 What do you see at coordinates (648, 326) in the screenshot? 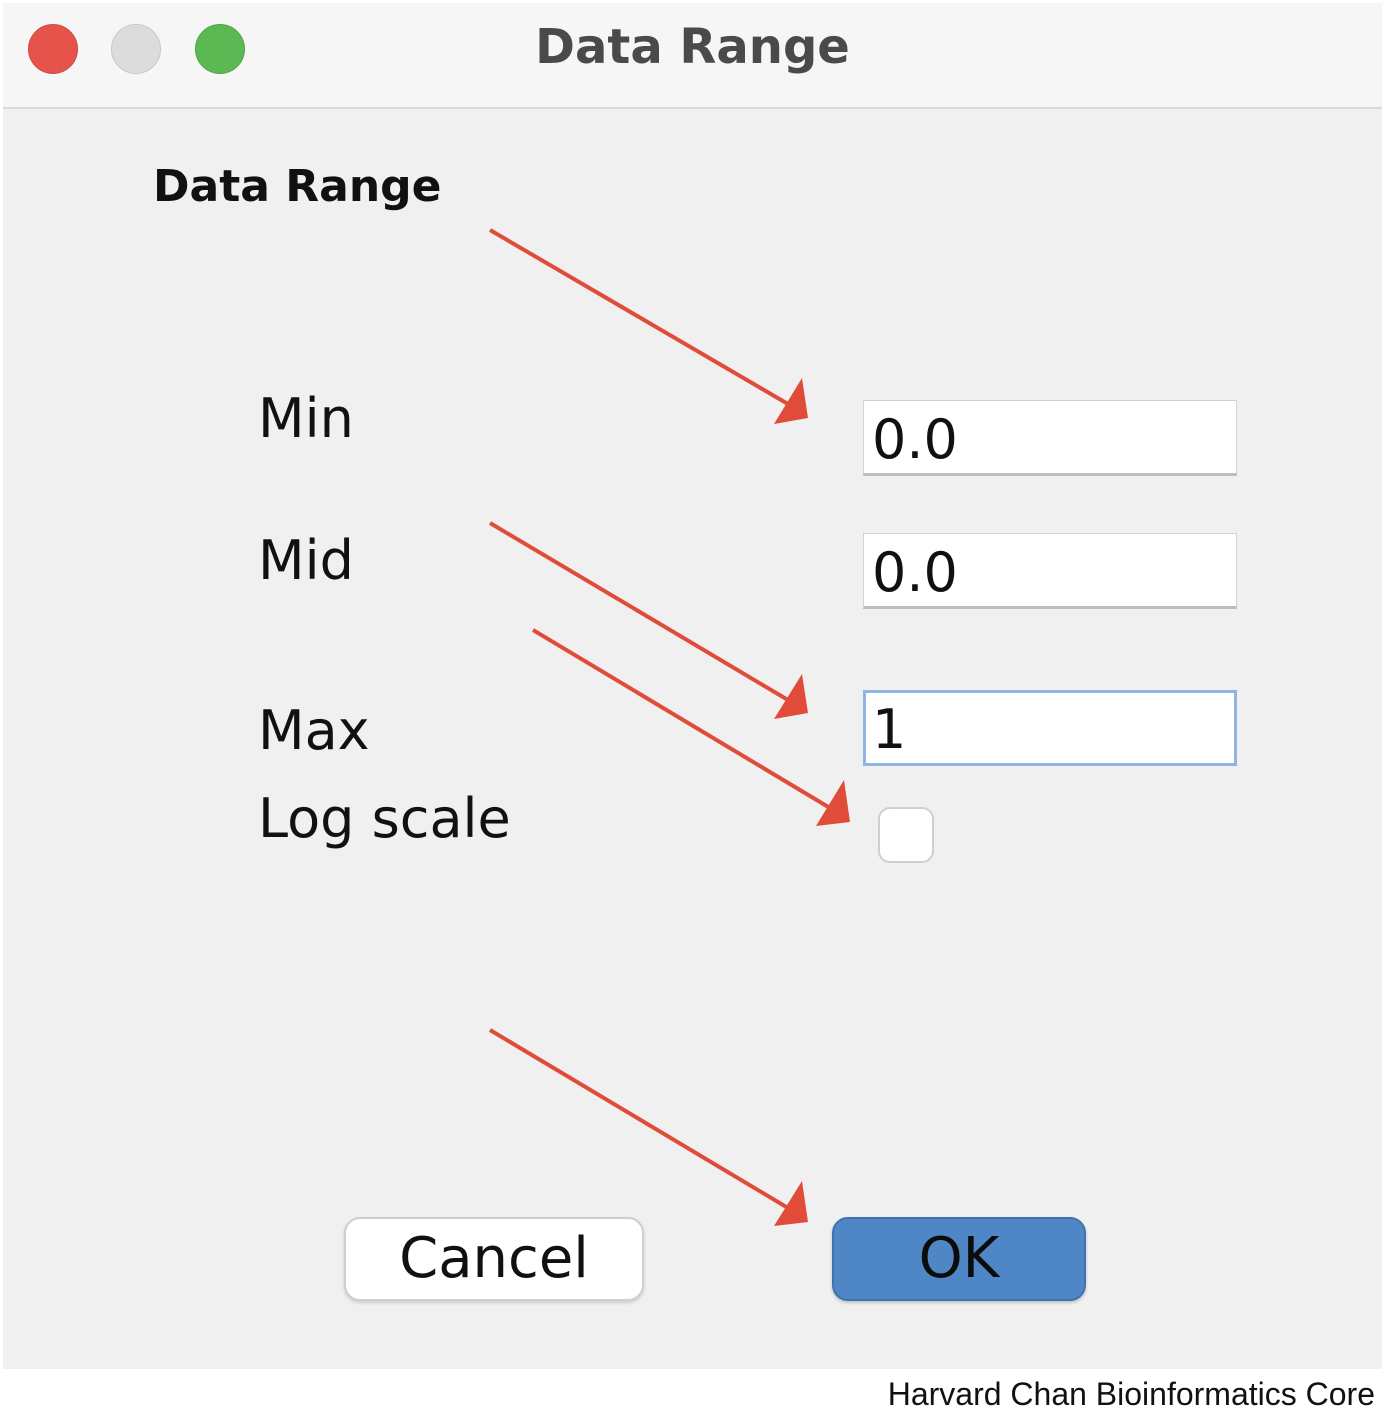
I see `arrow-to-min-input` at bounding box center [648, 326].